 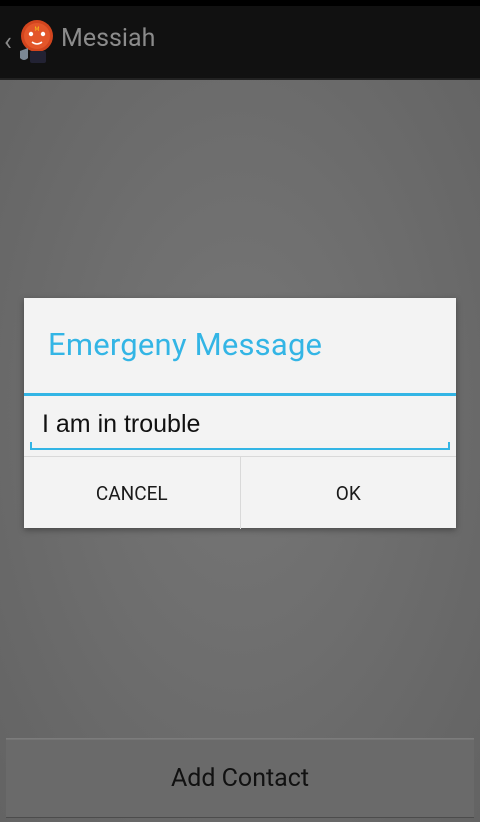 What do you see at coordinates (36, 42) in the screenshot?
I see `app-icon: M` at bounding box center [36, 42].